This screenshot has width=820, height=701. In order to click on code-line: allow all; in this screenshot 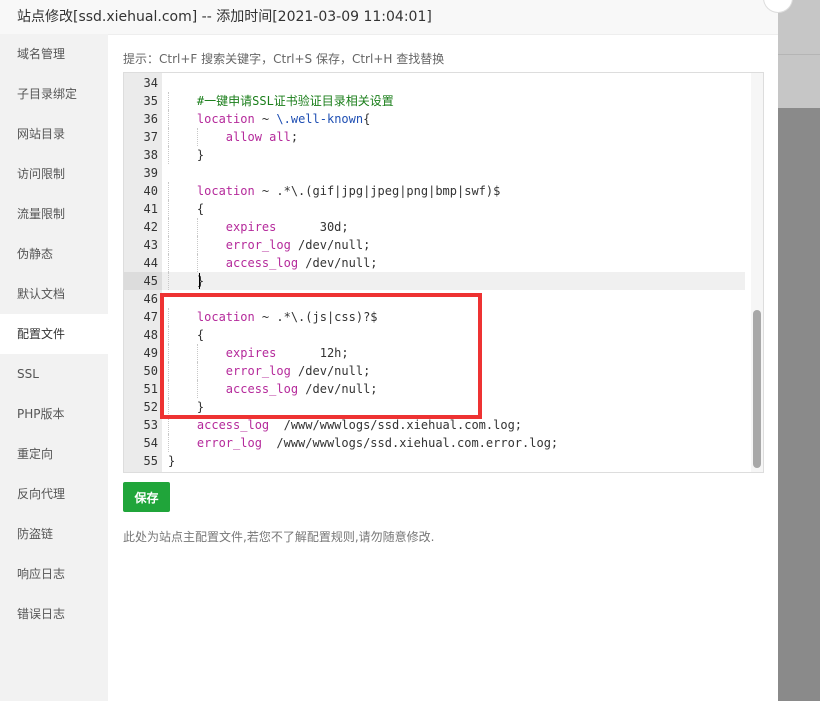, I will do `click(262, 137)`.